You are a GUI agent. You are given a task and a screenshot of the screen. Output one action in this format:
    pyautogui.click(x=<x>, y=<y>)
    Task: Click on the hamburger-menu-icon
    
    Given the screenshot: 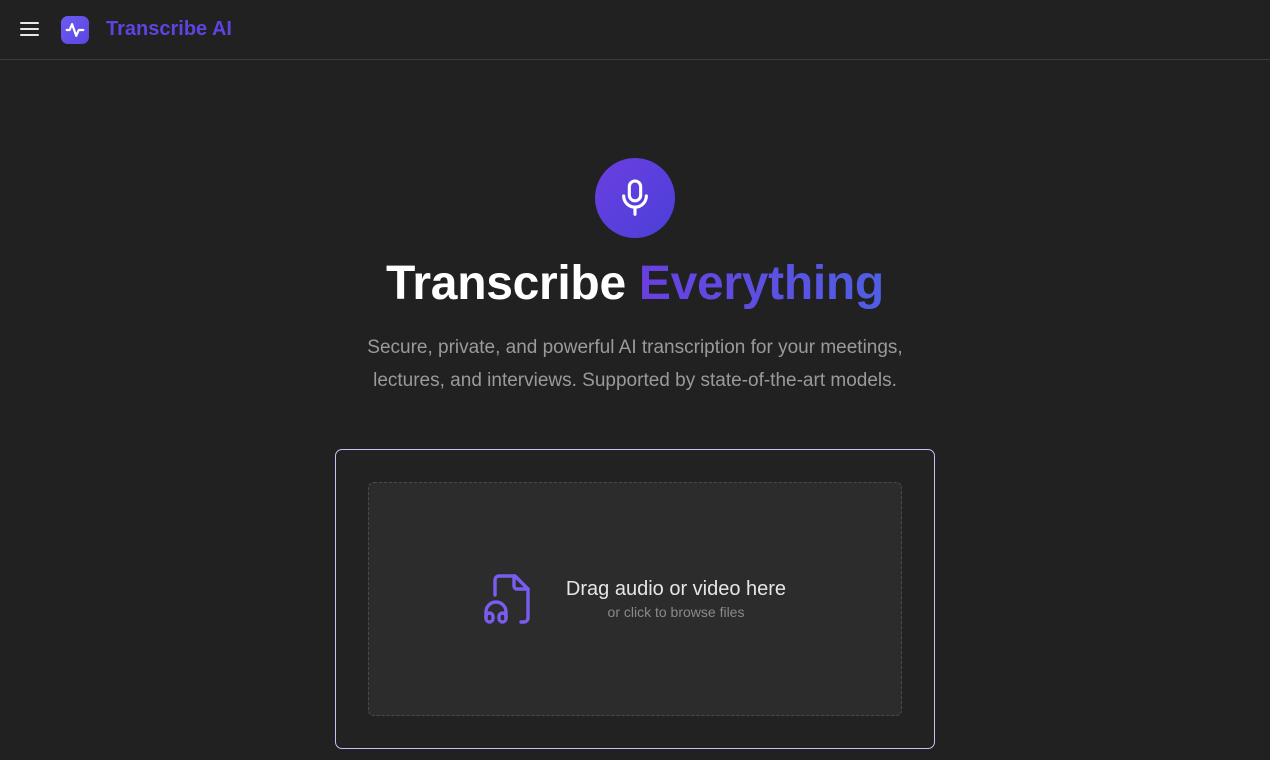 What is the action you would take?
    pyautogui.click(x=30, y=29)
    